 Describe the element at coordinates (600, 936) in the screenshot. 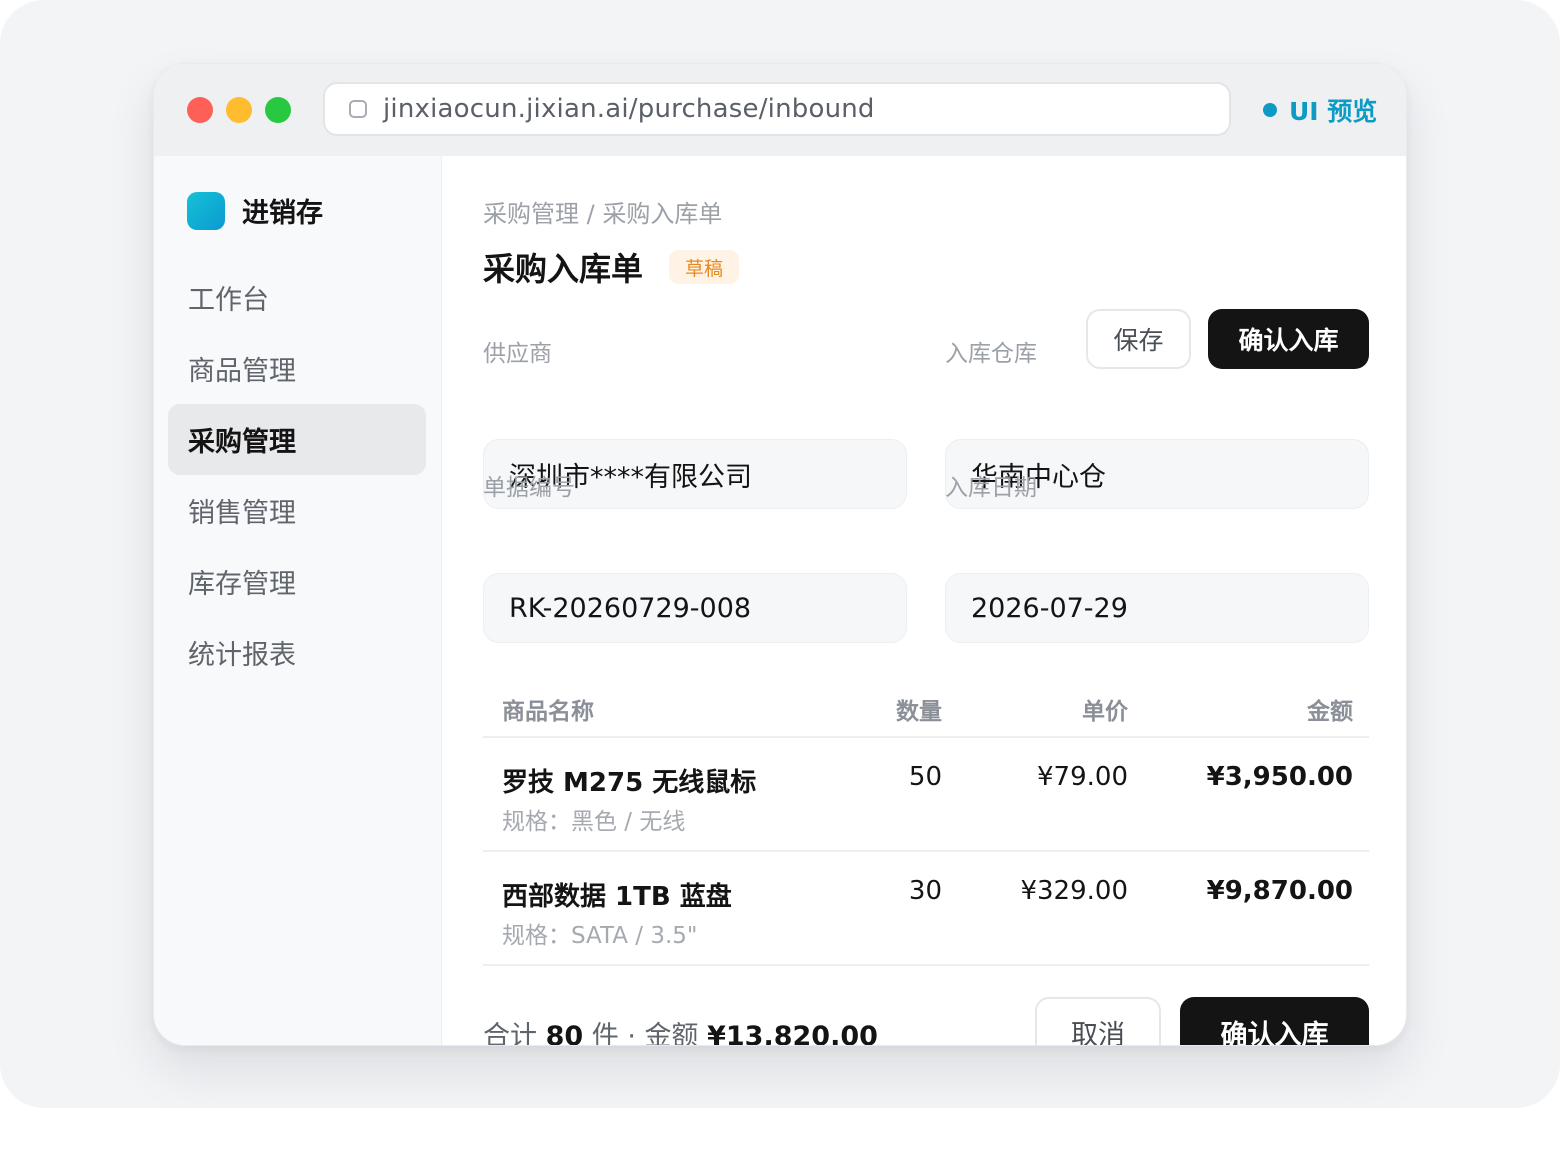

I see `product-spec: 规格：SATA / 3.5"` at that location.